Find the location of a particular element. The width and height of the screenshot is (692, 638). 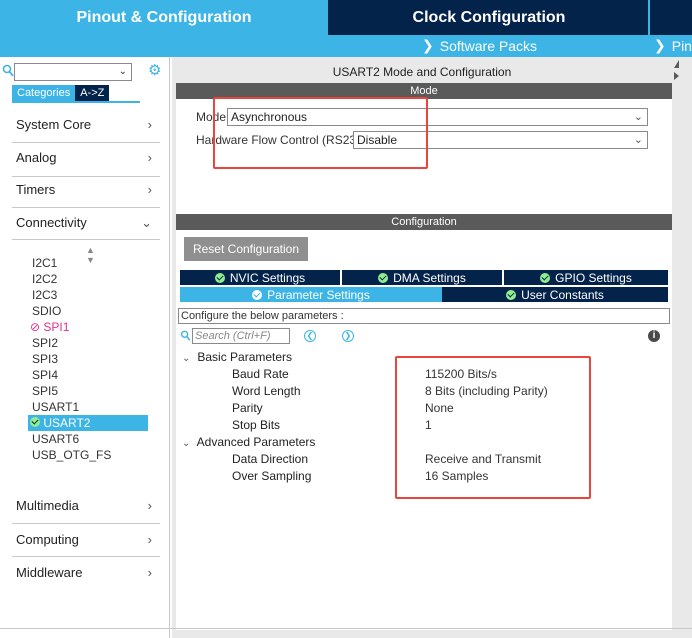

peripheral-spi5: SPI5 is located at coordinates (45, 391).